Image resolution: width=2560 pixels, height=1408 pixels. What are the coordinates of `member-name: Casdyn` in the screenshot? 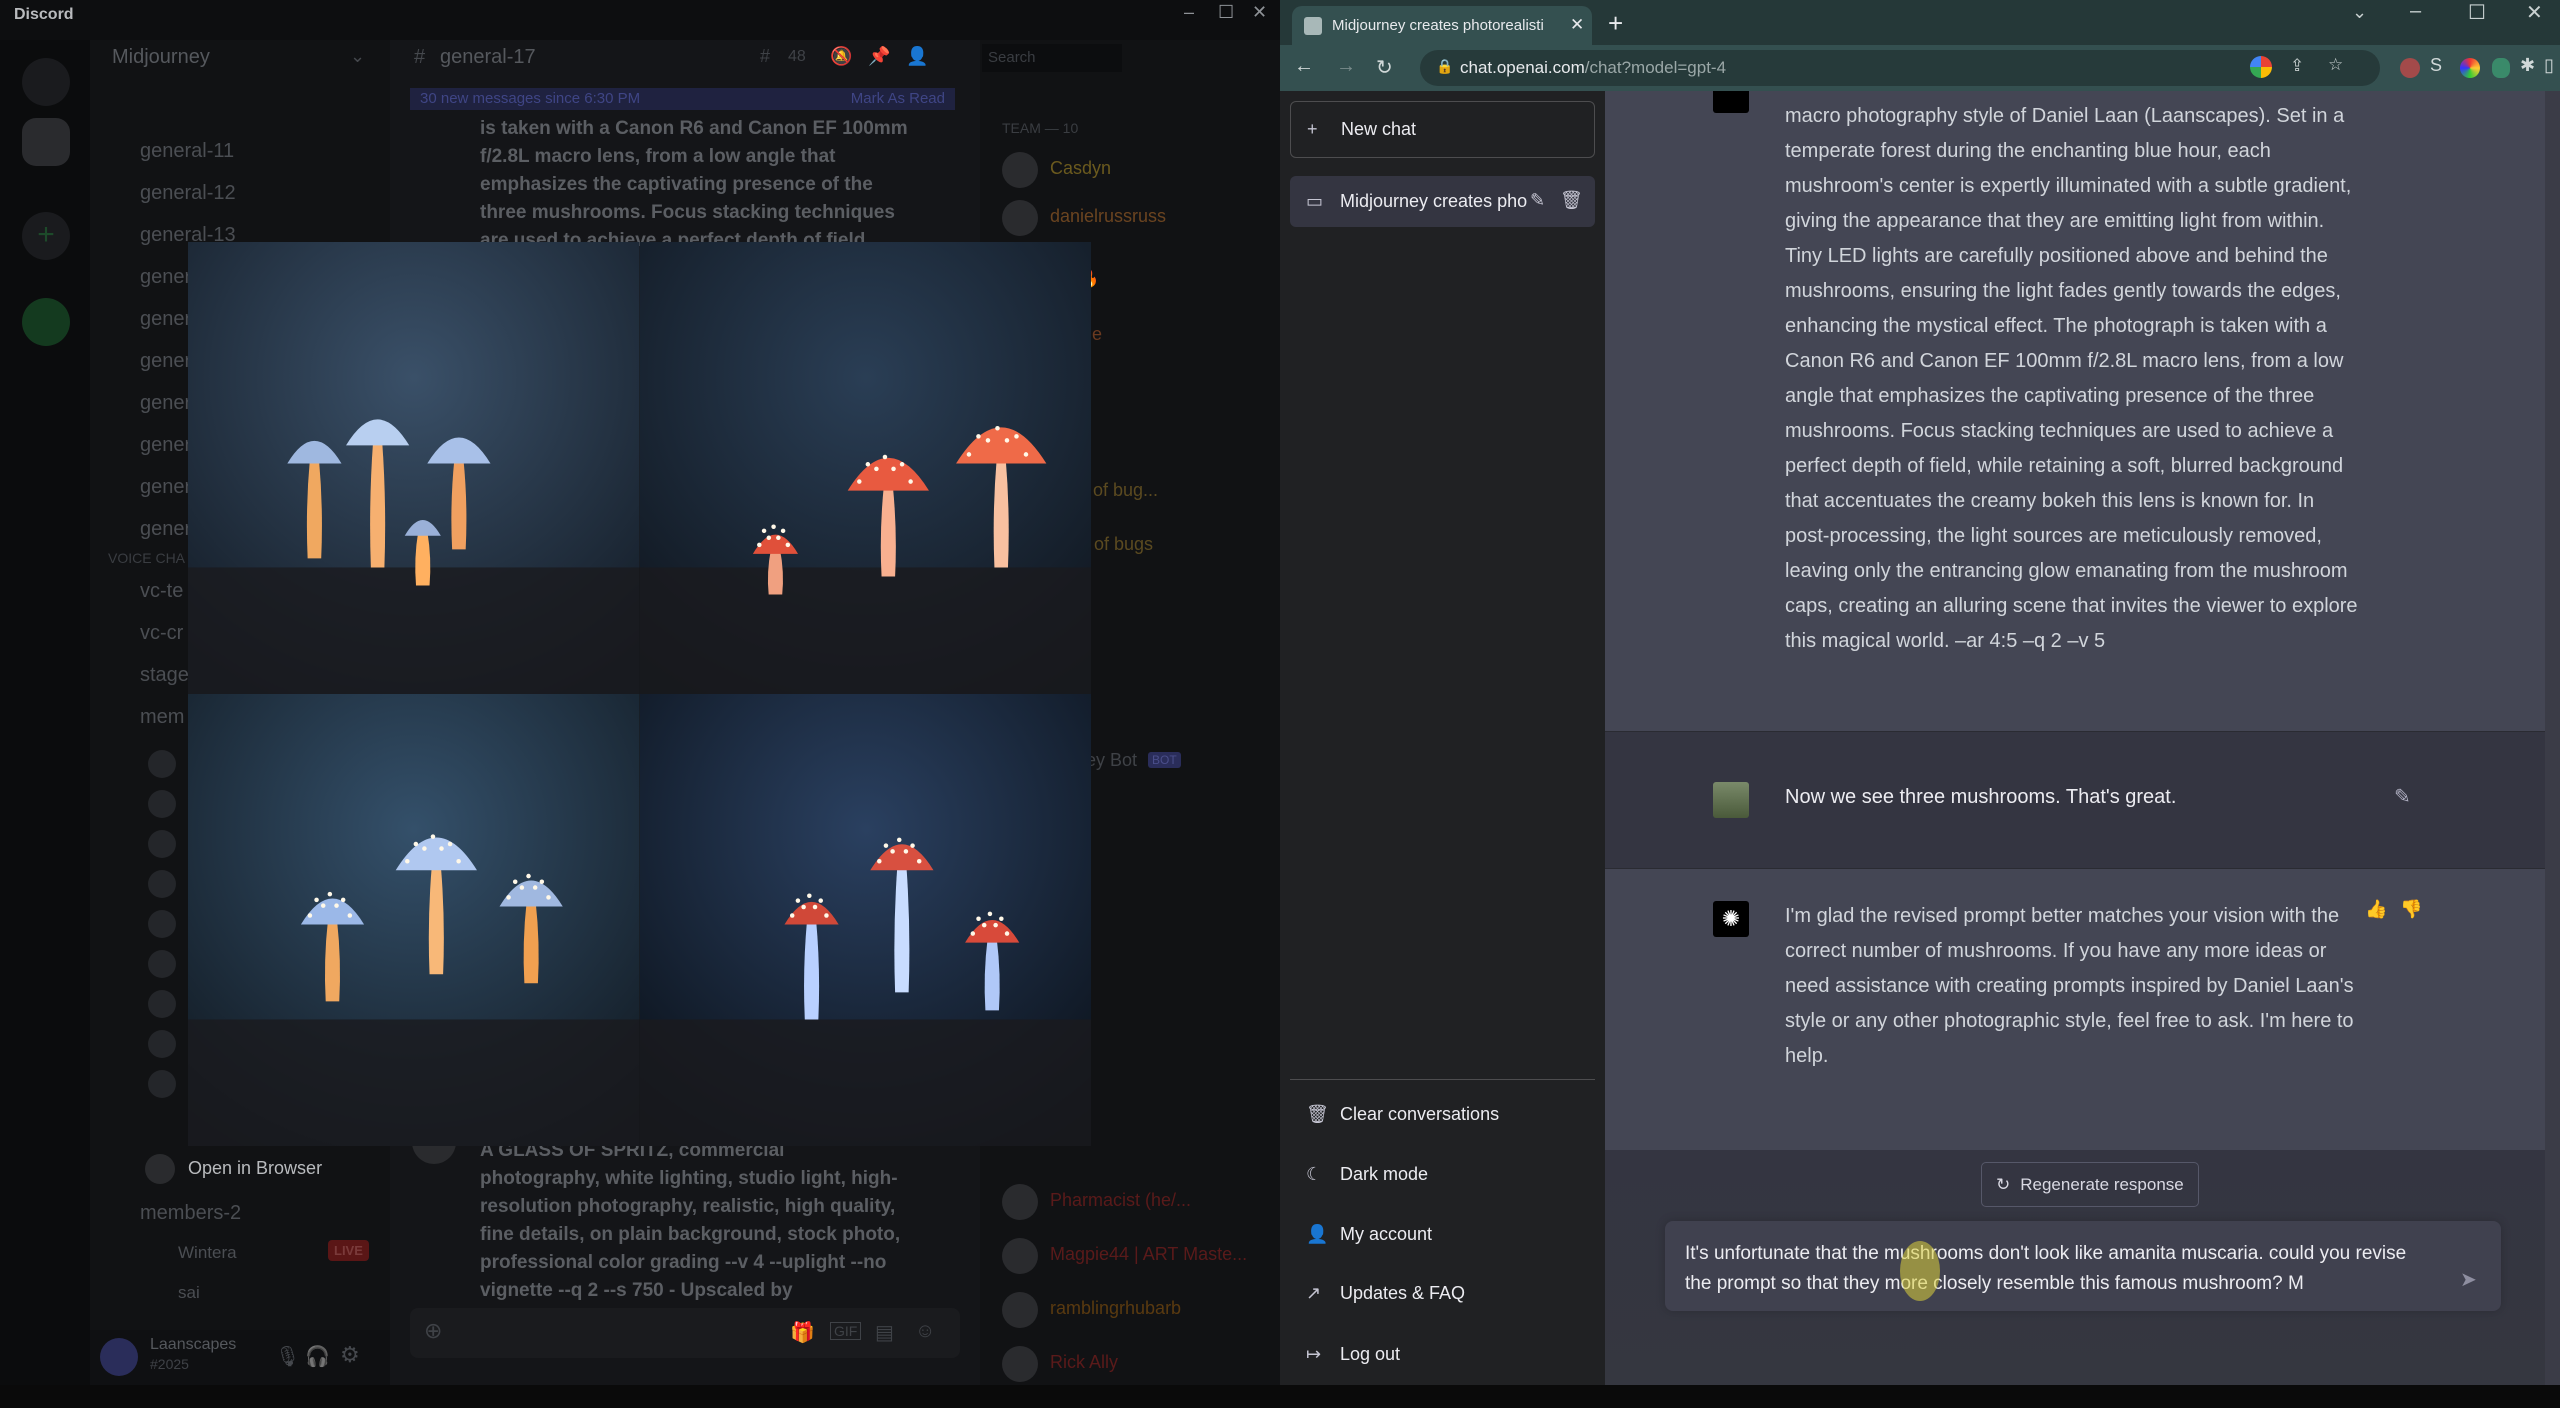 It's located at (1080, 168).